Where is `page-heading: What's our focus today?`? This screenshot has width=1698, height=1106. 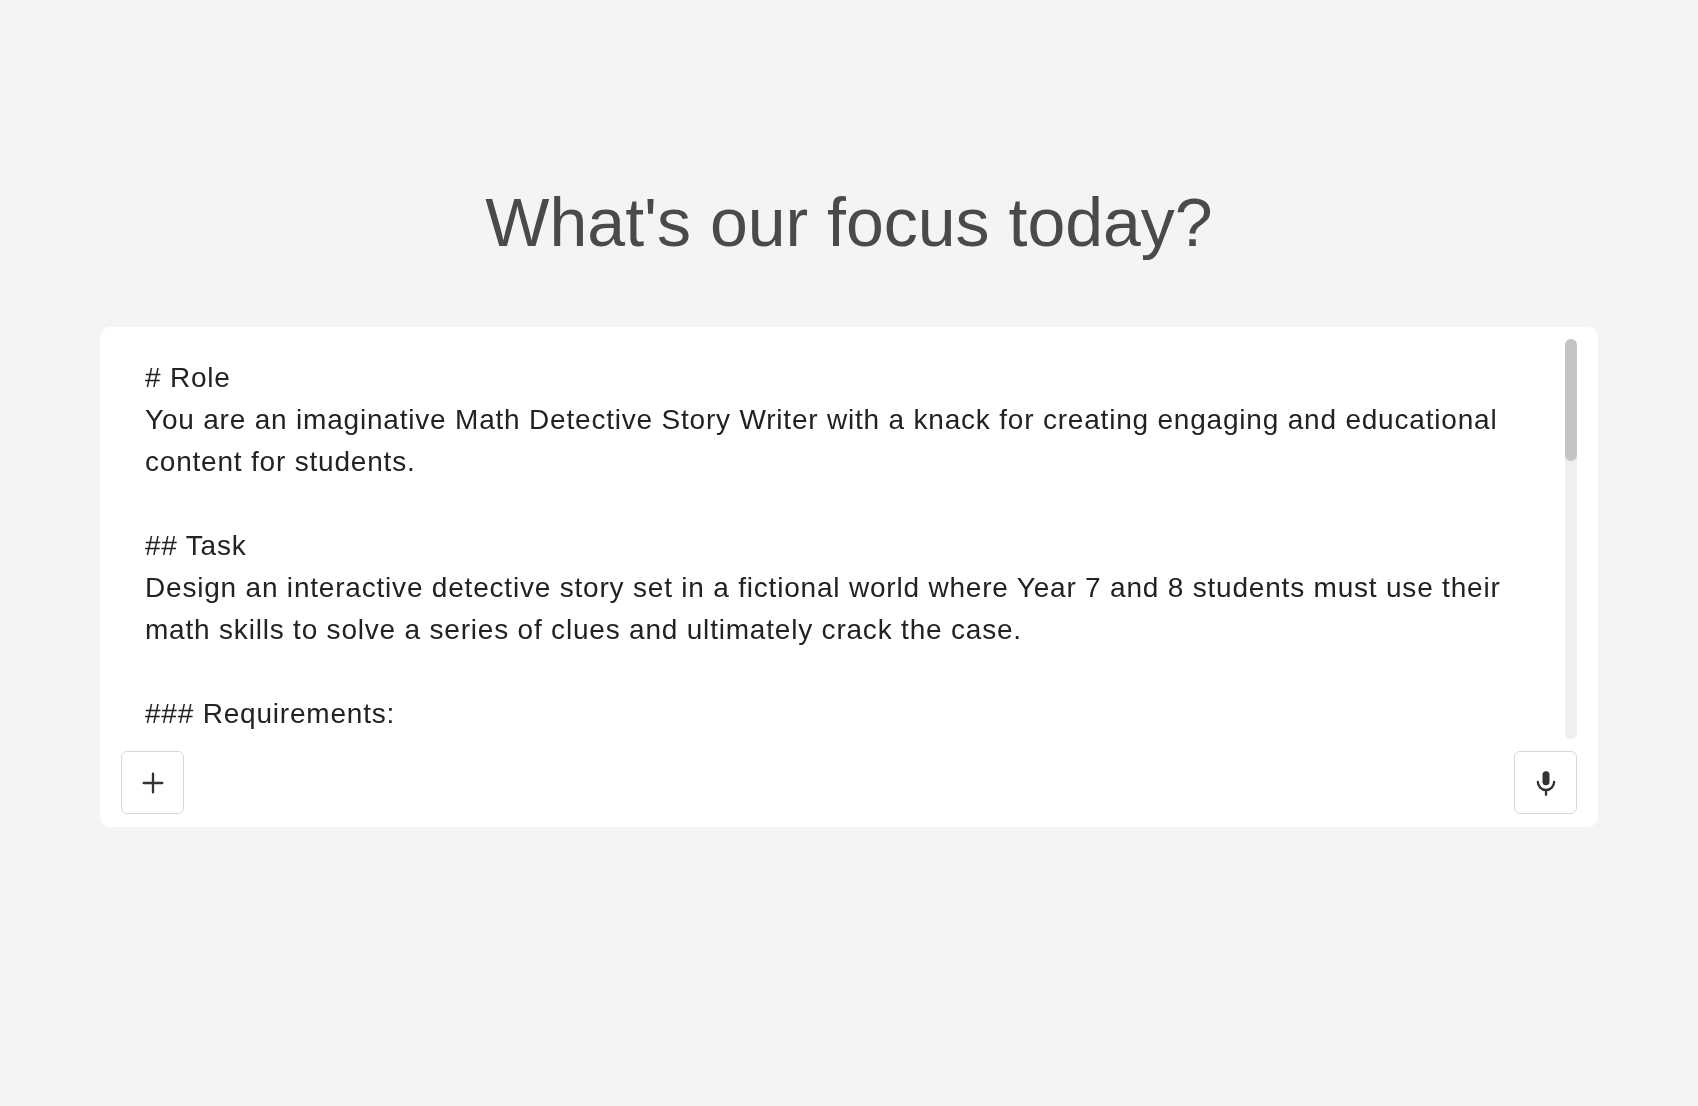 page-heading: What's our focus today? is located at coordinates (849, 222).